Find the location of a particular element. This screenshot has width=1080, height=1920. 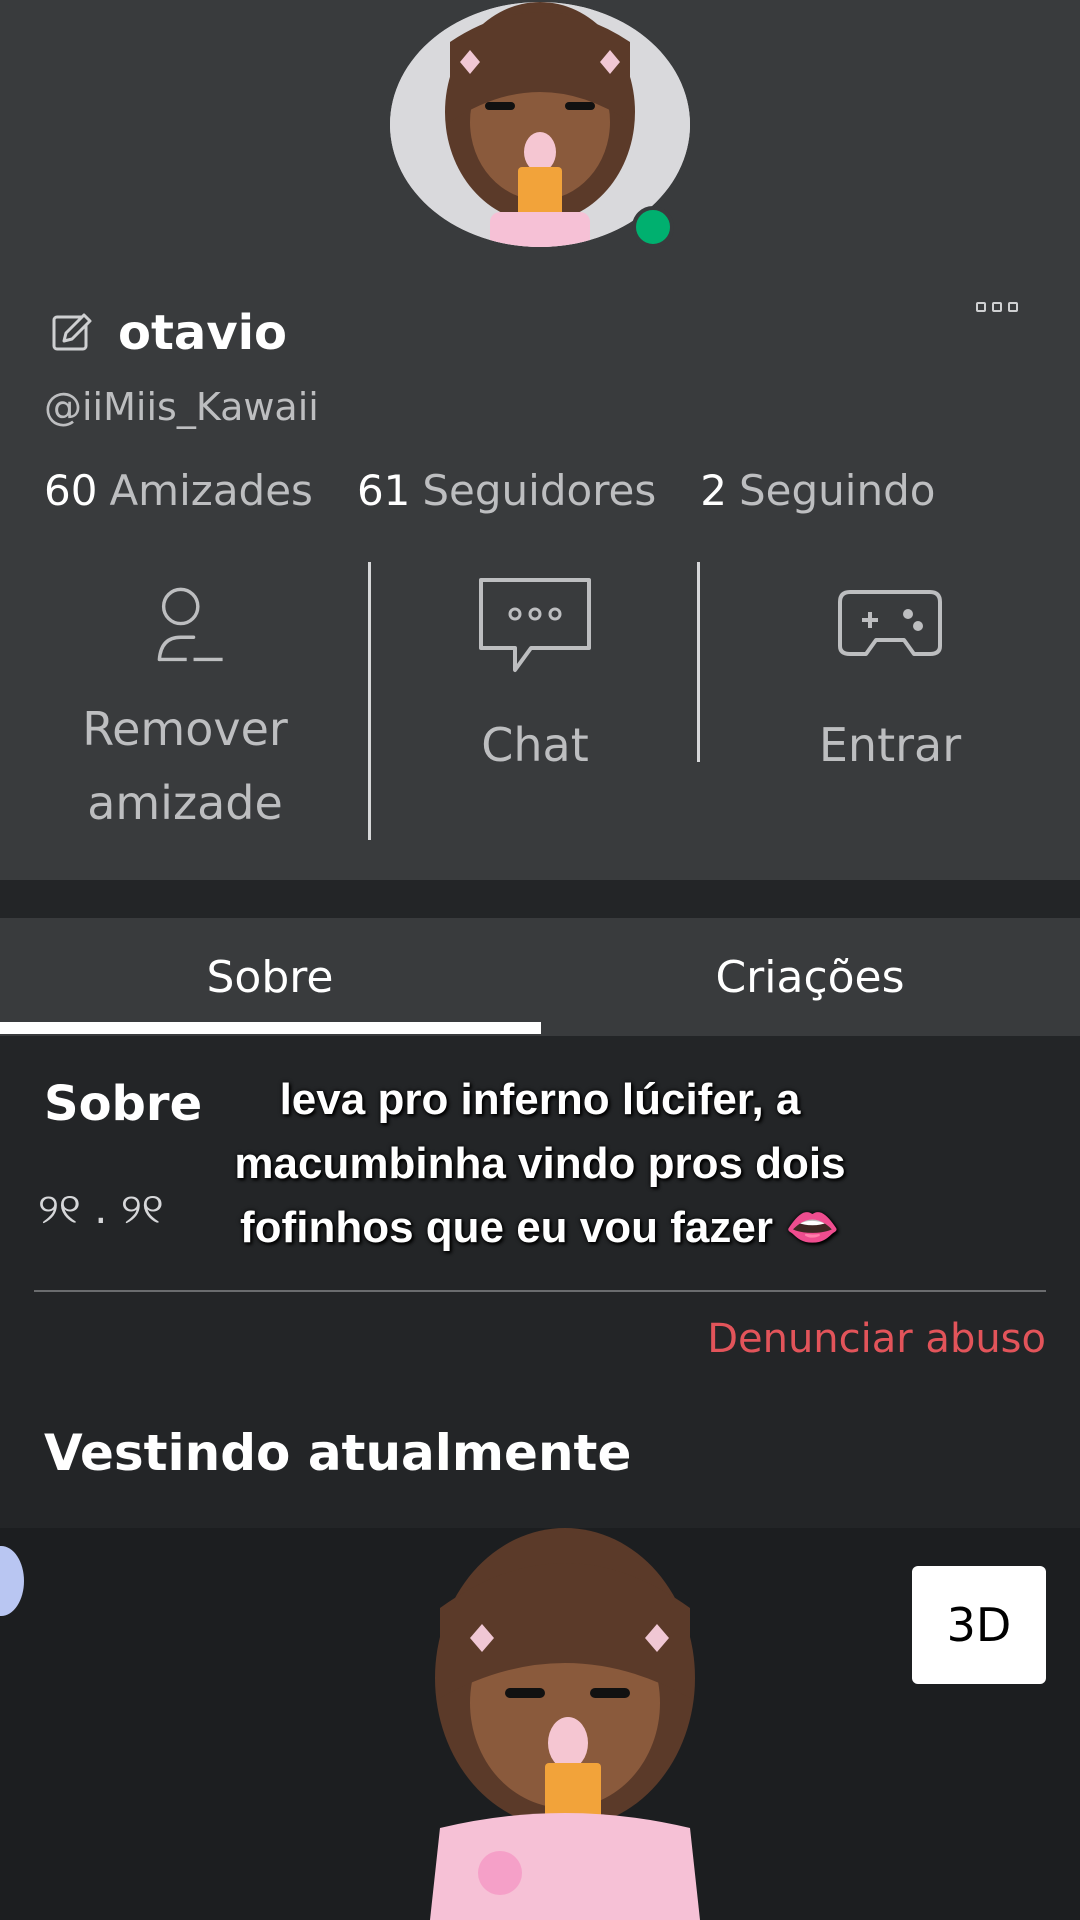

tab-about-label: Sobre is located at coordinates (270, 977).